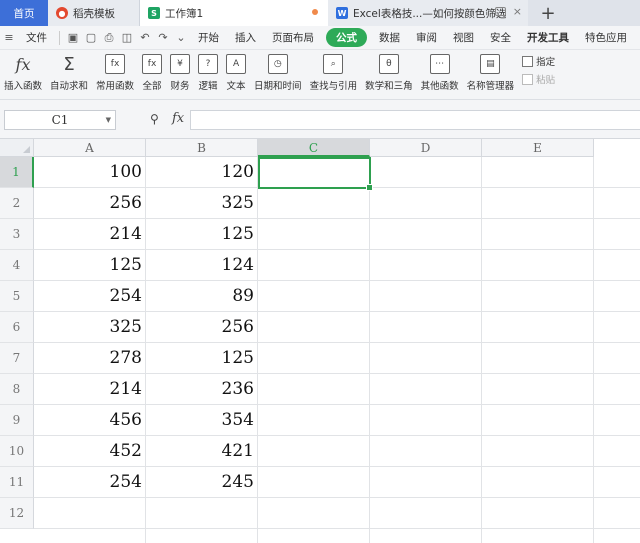 This screenshot has width=640, height=543. Describe the element at coordinates (154, 13) in the screenshot. I see `spreadsheet-icon: S` at that location.